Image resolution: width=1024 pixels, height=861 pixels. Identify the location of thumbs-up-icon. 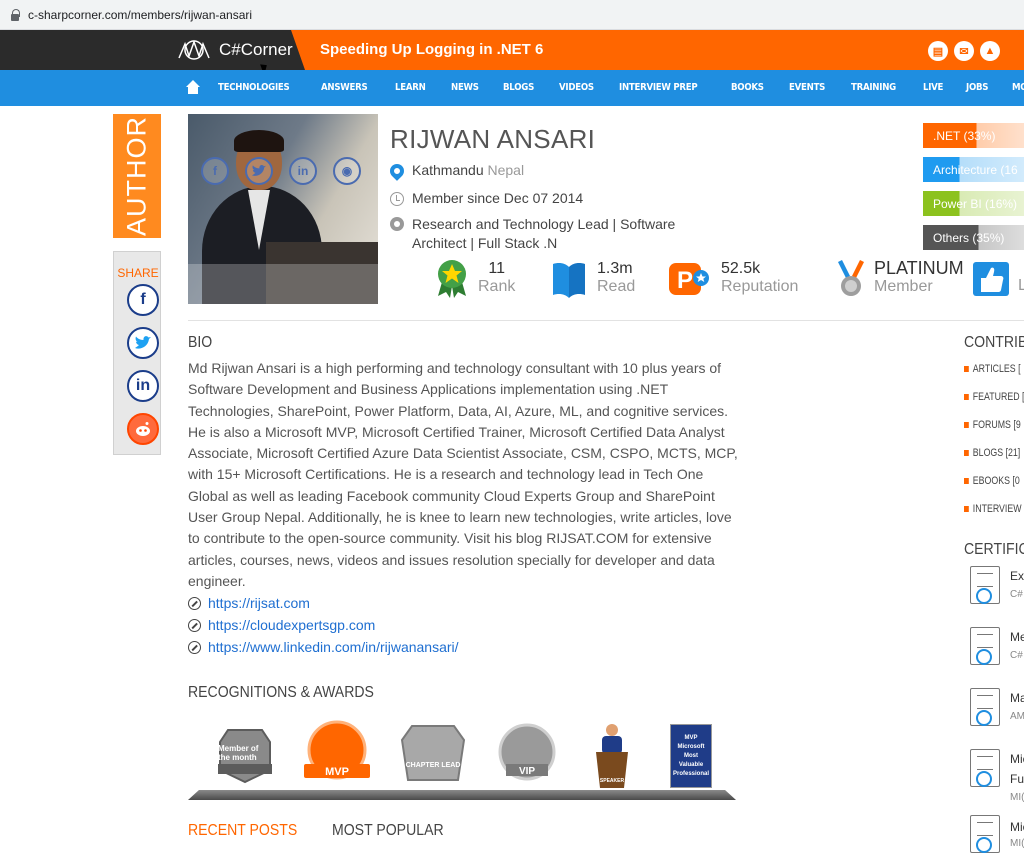
(991, 279).